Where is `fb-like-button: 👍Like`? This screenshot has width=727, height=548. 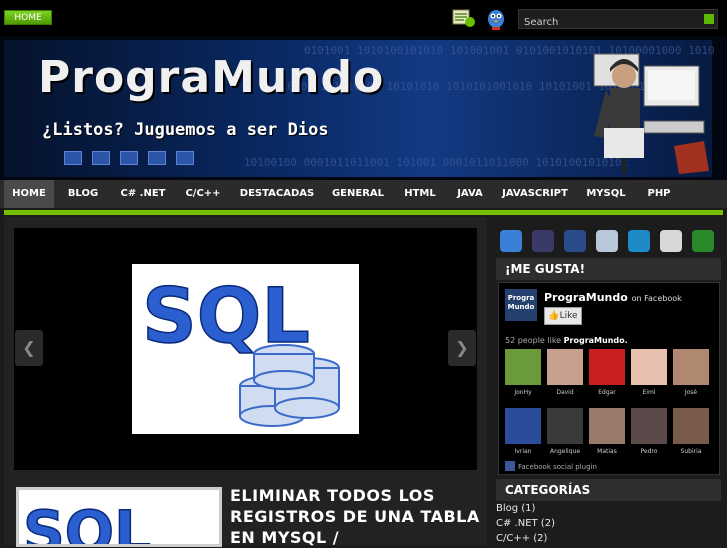
fb-like-button: 👍Like is located at coordinates (563, 316).